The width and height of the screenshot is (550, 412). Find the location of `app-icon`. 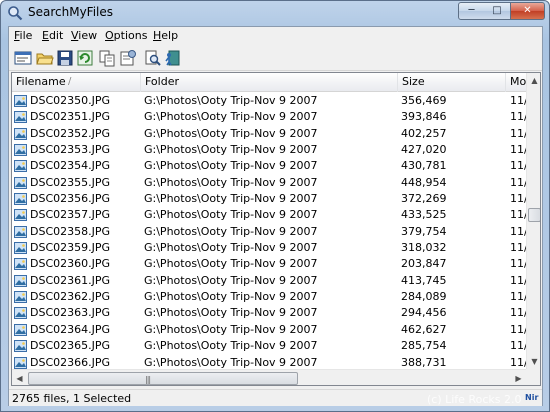

app-icon is located at coordinates (15, 13).